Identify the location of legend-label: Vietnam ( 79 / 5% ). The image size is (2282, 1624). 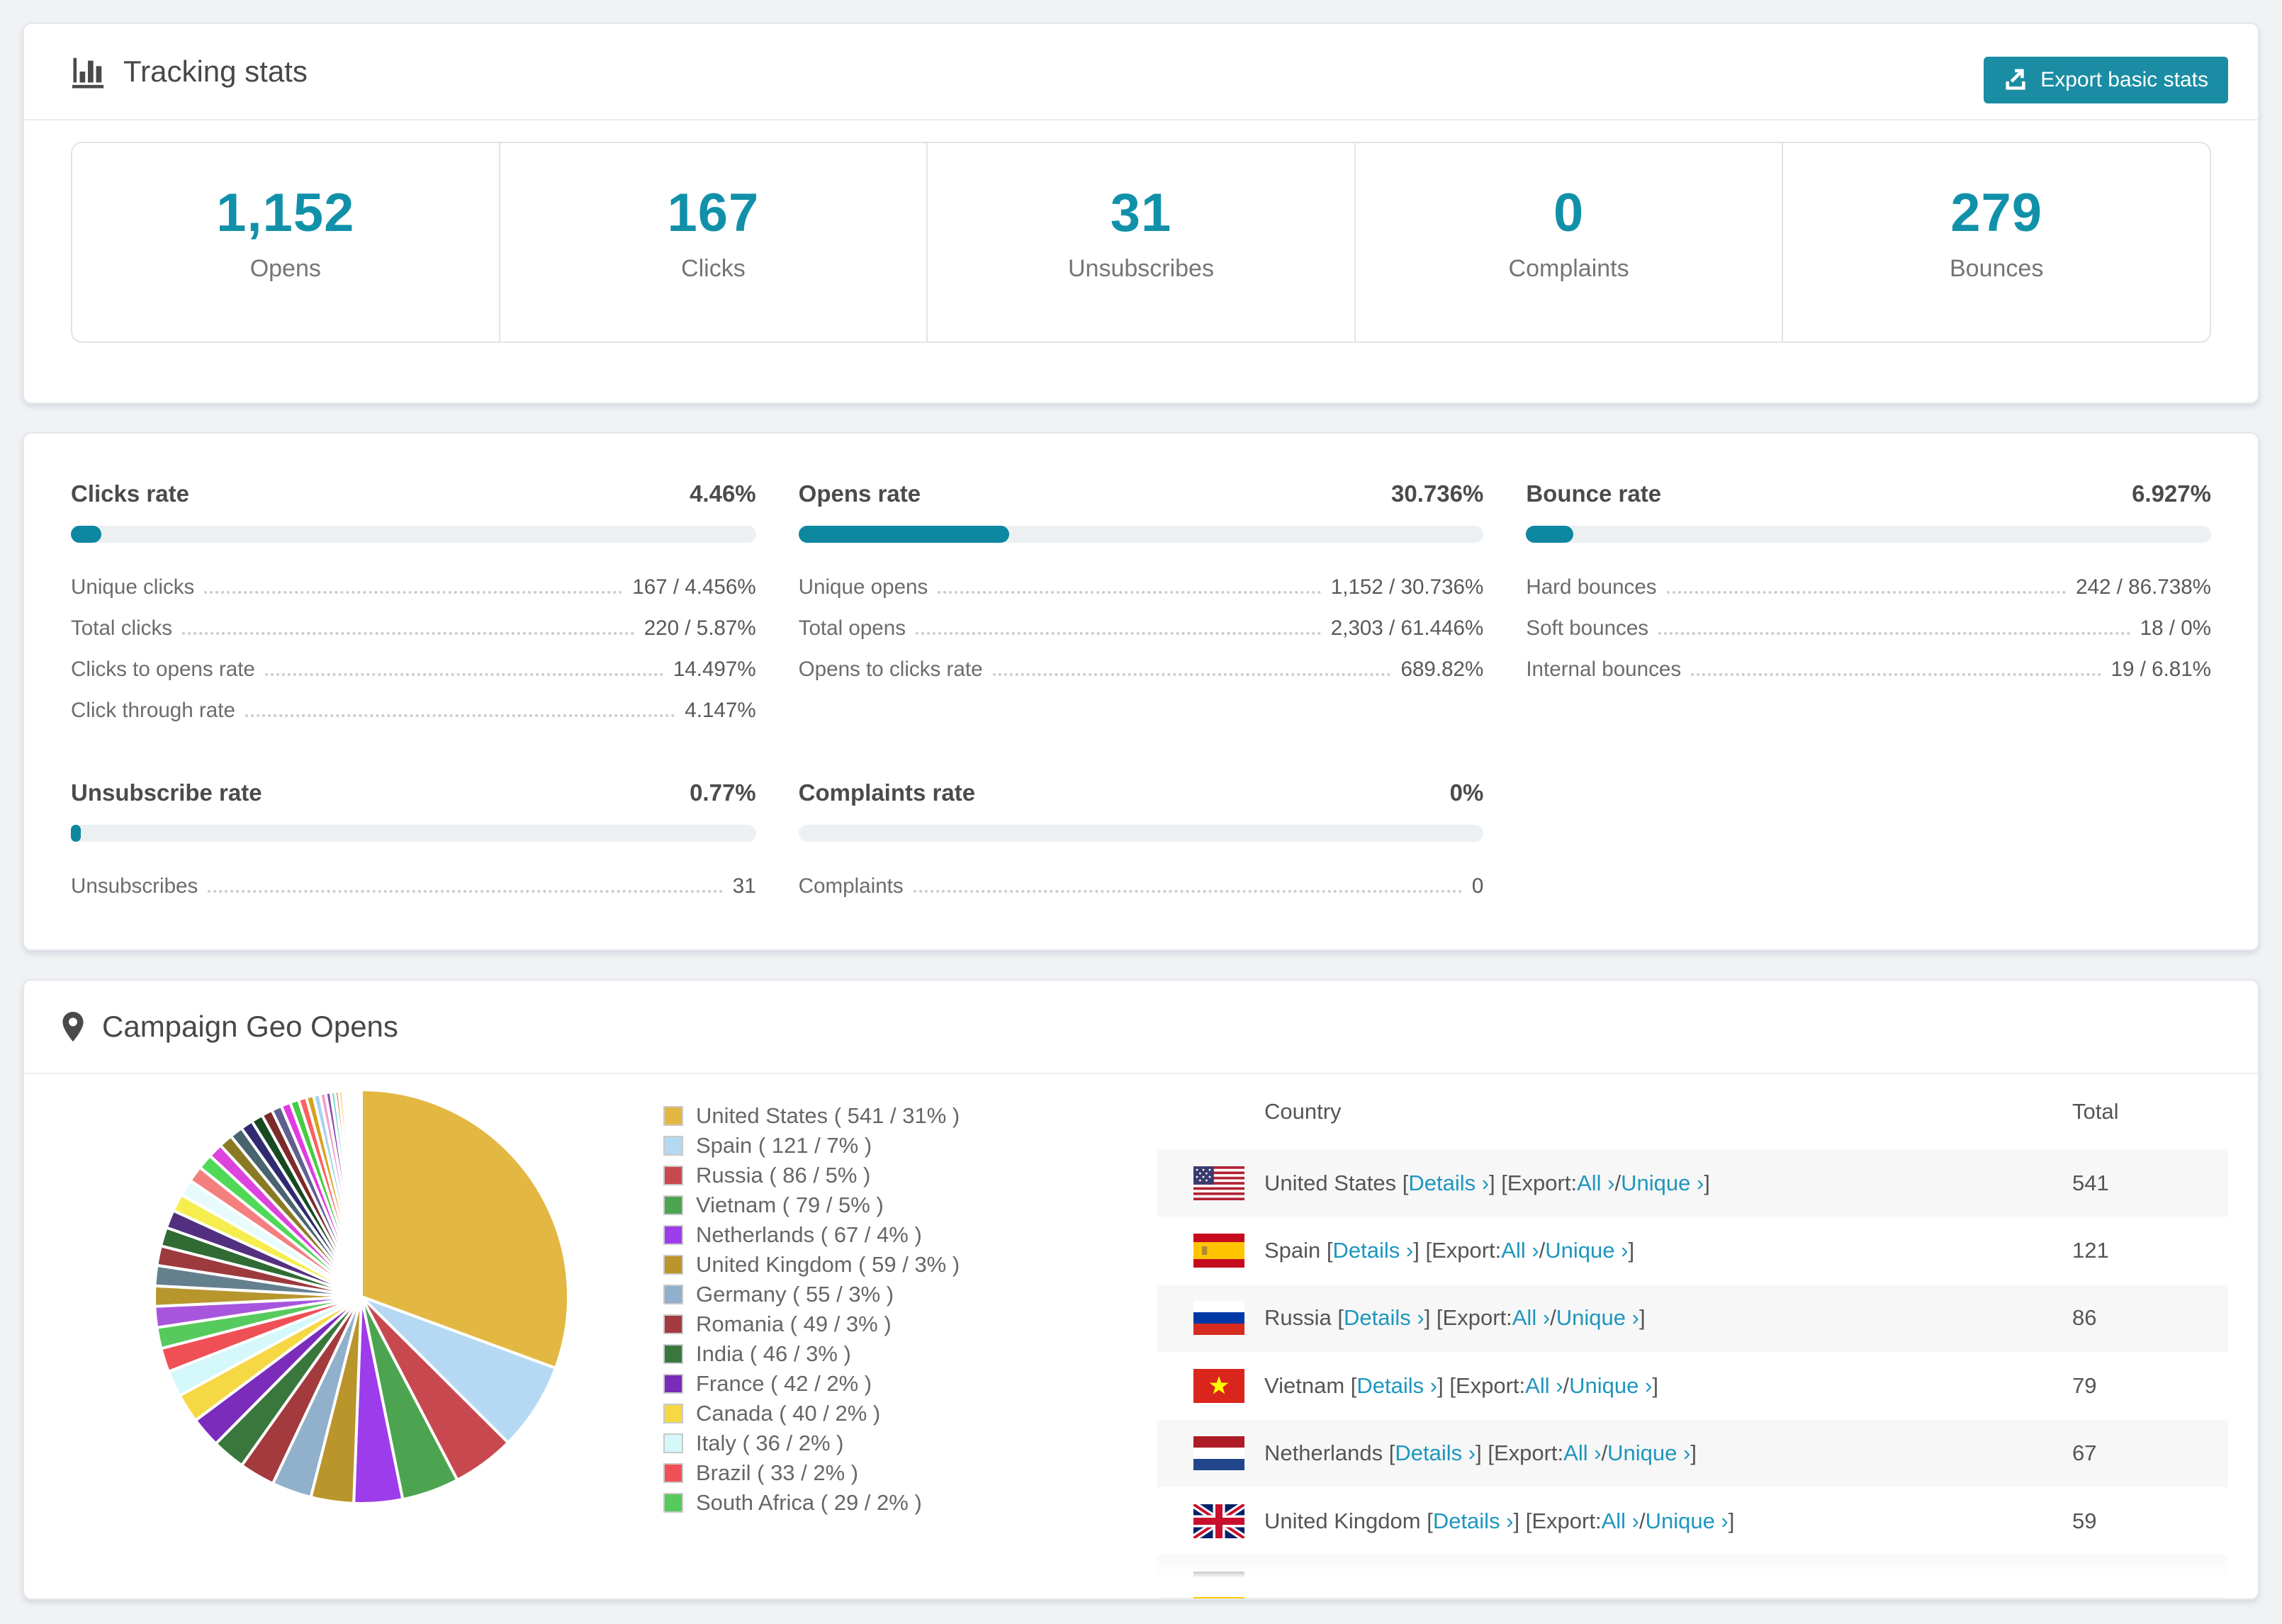
(790, 1205).